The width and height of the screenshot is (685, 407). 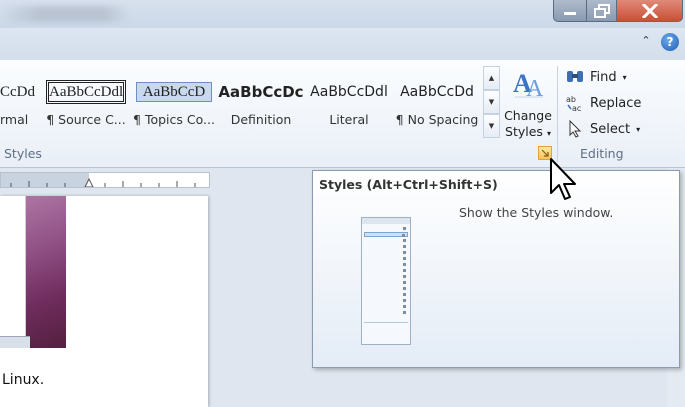 I want to click on window-title-blurred, so click(x=65, y=14).